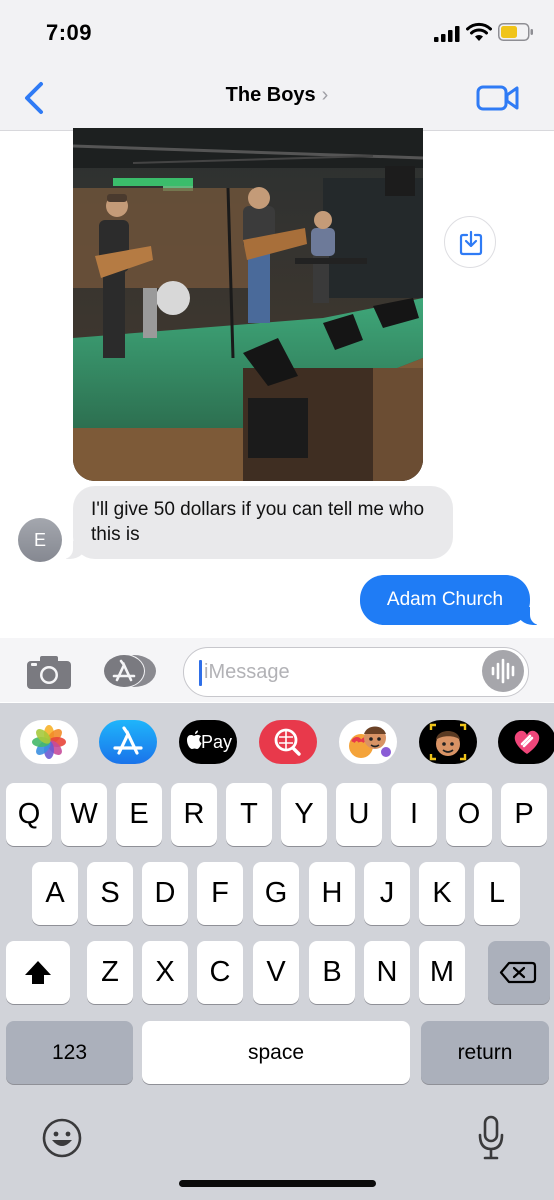  What do you see at coordinates (448, 742) in the screenshot?
I see `animoji-app-icon` at bounding box center [448, 742].